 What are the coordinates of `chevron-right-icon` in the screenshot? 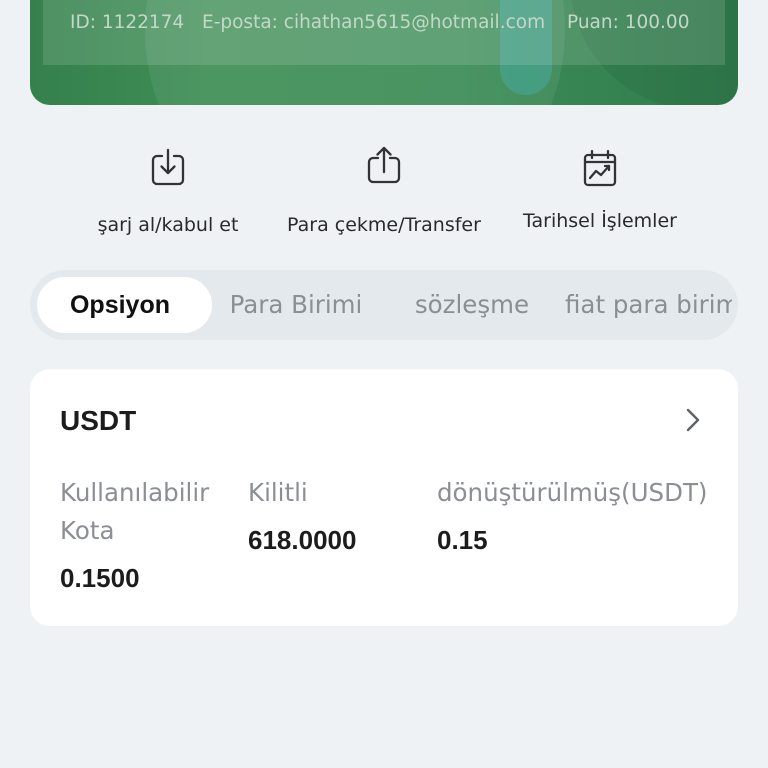 It's located at (693, 420).